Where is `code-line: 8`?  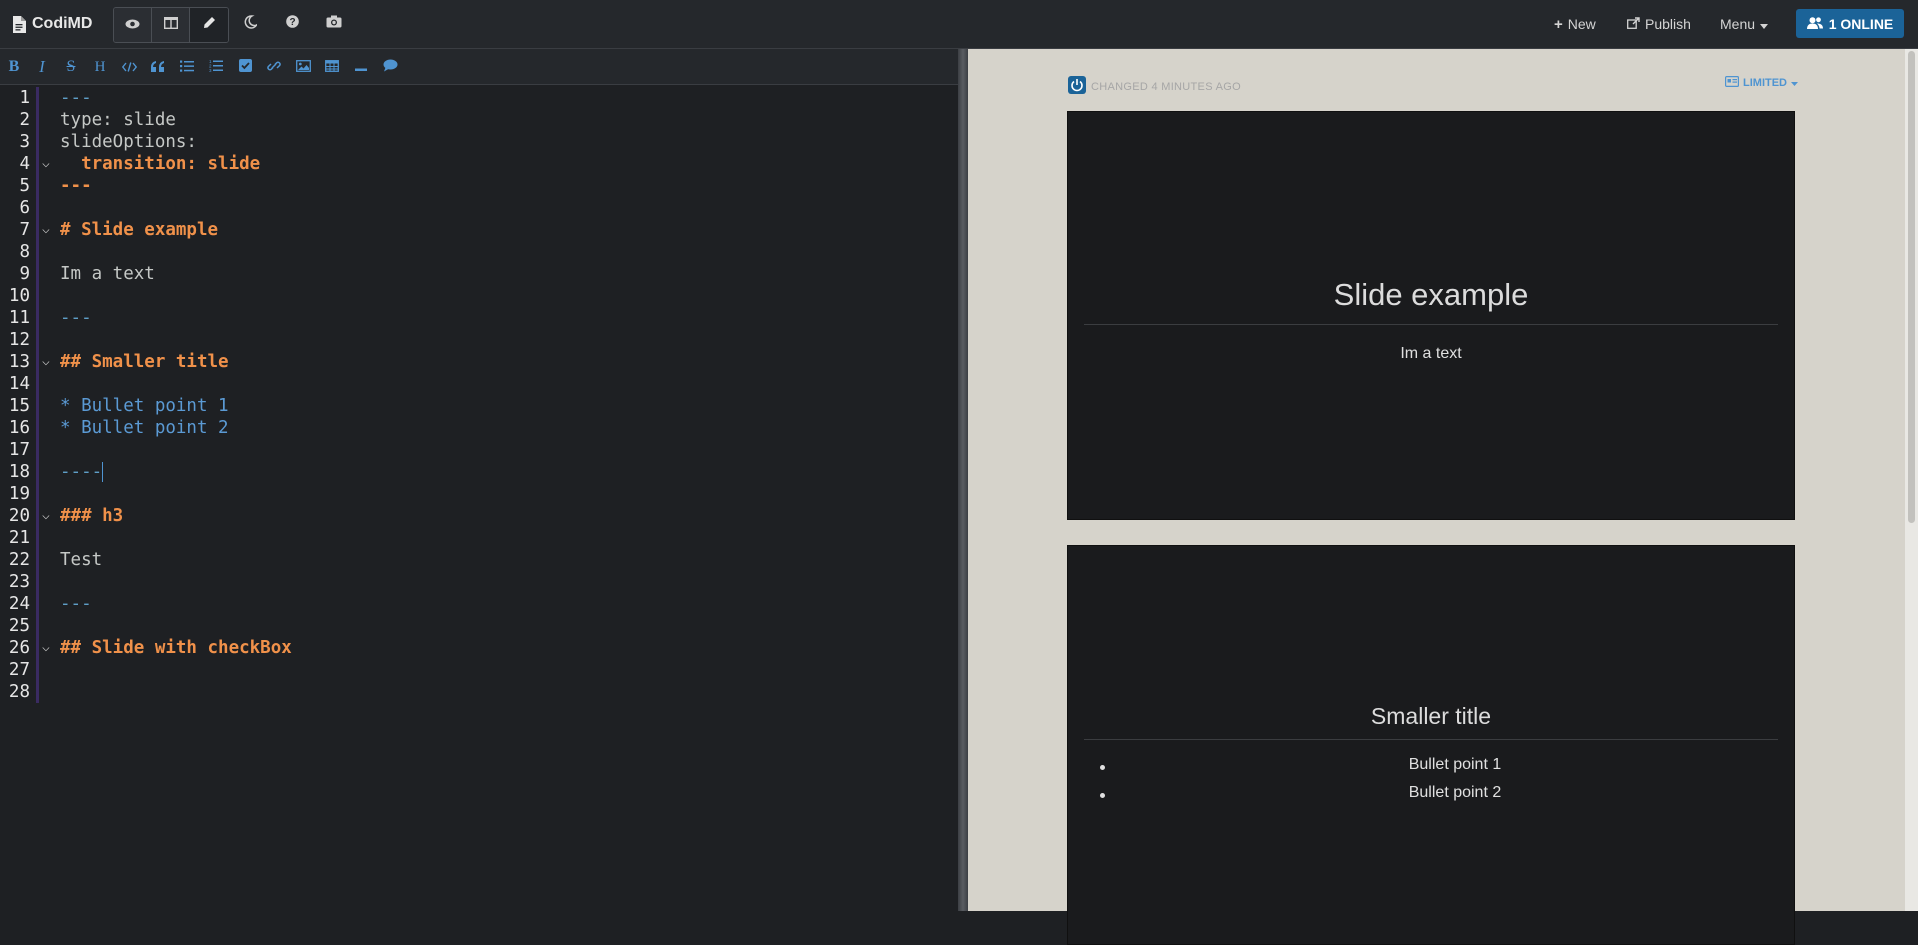 code-line: 8 is located at coordinates (479, 252).